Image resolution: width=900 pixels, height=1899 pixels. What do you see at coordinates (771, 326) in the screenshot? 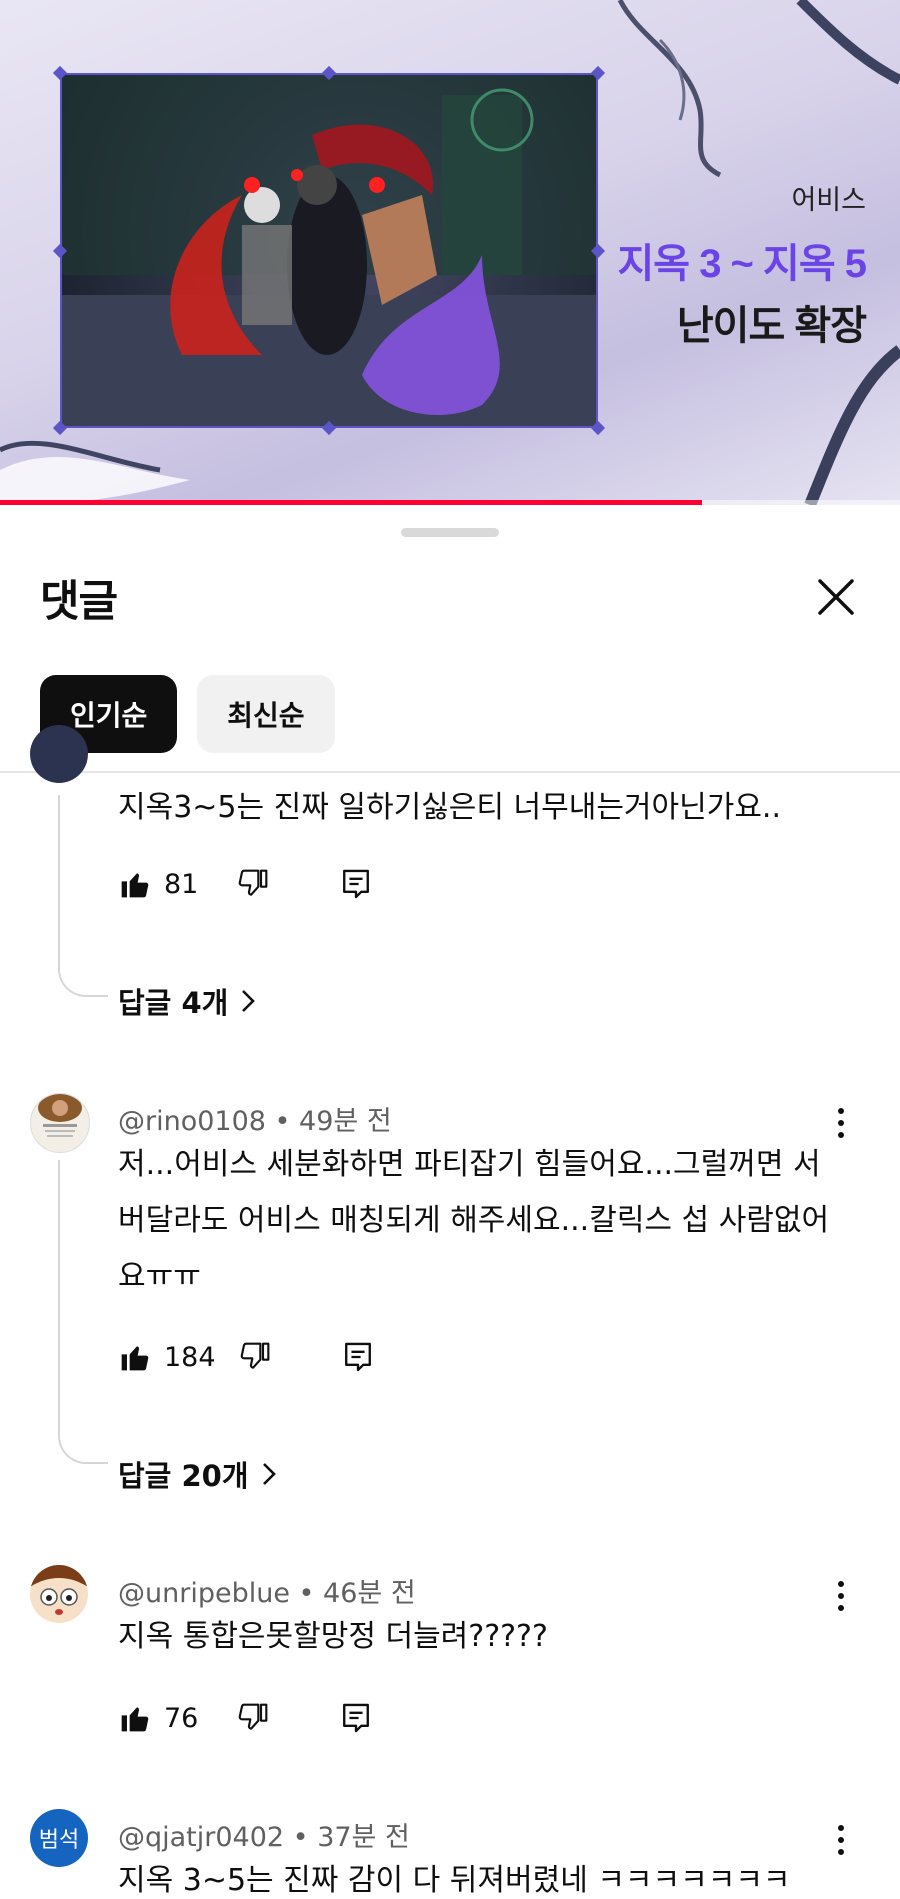
I see `video-title-line2: 난이도 확장` at bounding box center [771, 326].